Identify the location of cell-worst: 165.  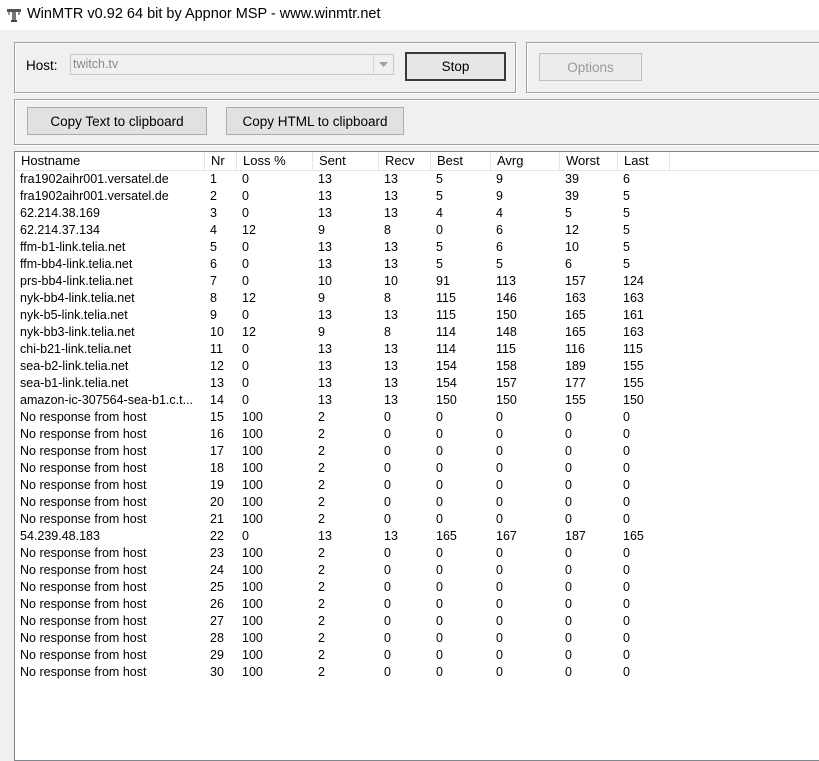
(575, 315).